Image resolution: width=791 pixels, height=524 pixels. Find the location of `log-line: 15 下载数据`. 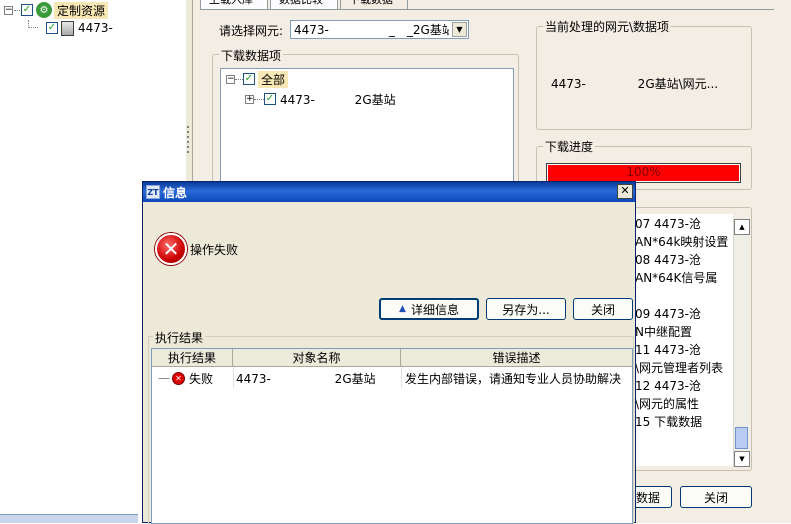

log-line: 15 下载数据 is located at coordinates (669, 422).